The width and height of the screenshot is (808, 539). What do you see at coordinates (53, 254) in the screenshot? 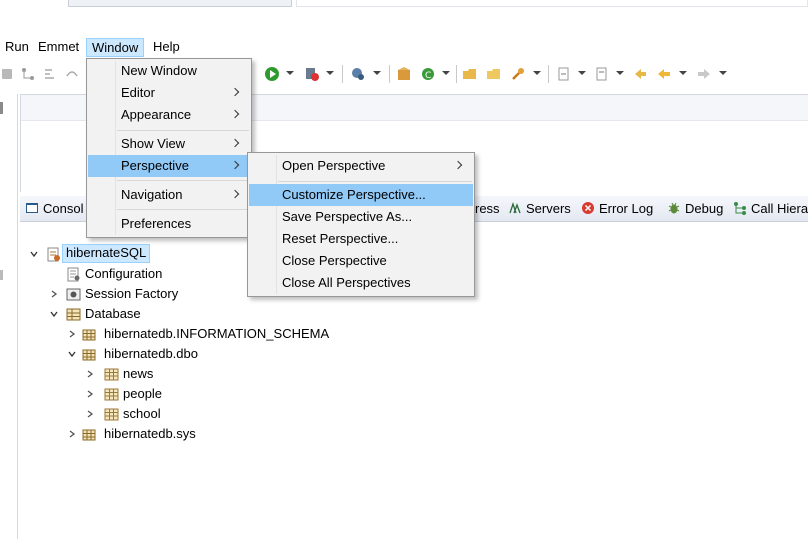
I see `hibernate-config-icon` at bounding box center [53, 254].